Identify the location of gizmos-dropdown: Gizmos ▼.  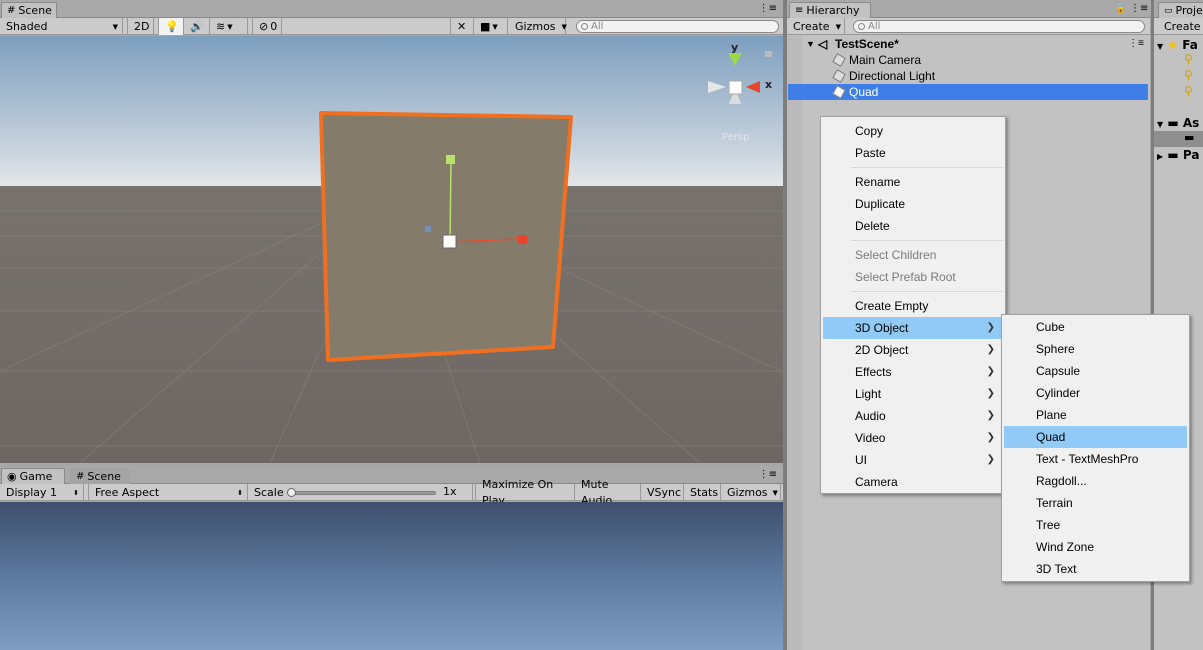
(538, 26).